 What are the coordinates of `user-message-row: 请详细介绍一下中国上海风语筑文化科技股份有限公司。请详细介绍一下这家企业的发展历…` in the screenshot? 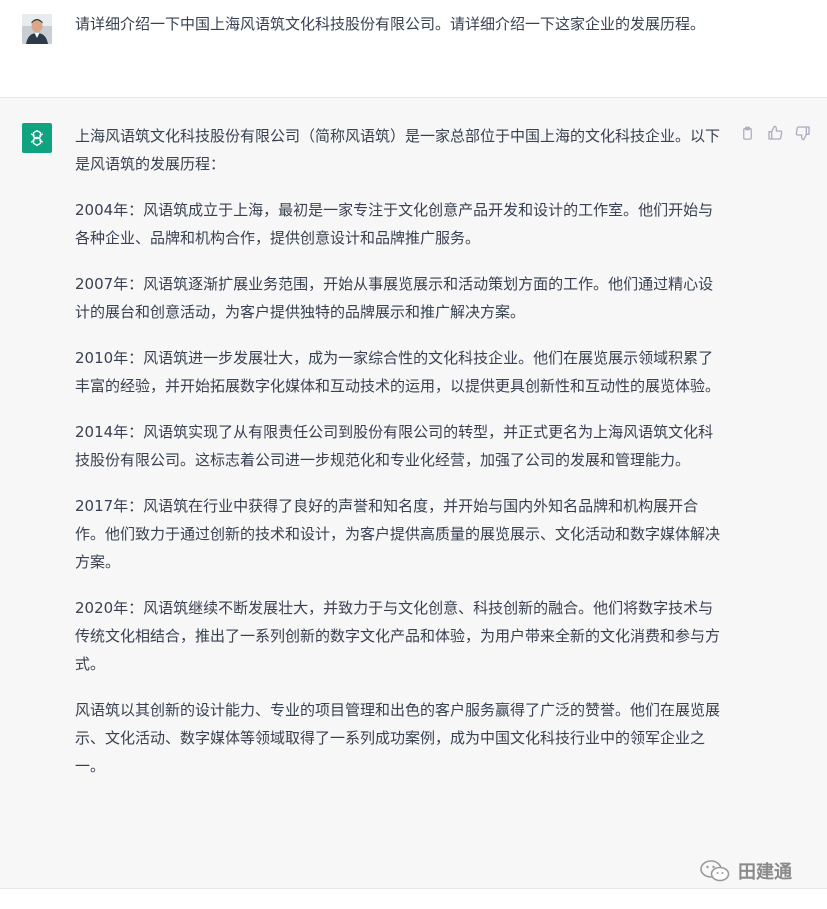 It's located at (413, 49).